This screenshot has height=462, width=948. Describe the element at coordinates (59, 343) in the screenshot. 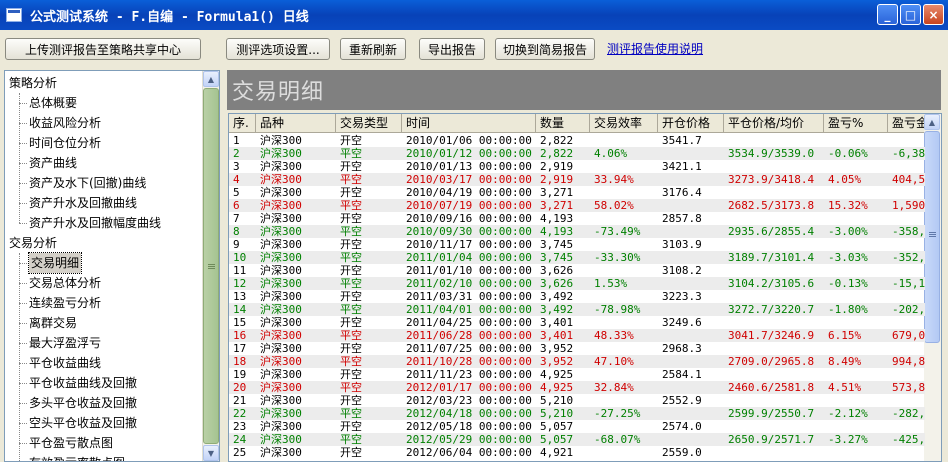

I see `tree-item: 最大浮盈浮亏` at that location.